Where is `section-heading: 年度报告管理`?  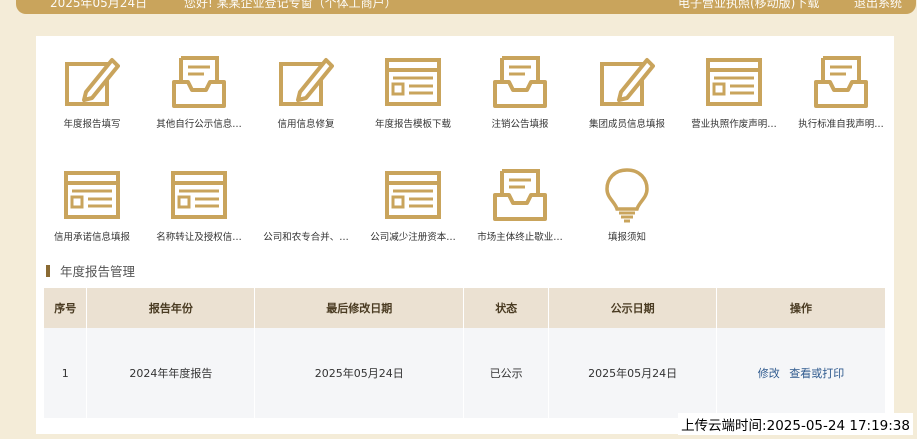
section-heading: 年度报告管理 is located at coordinates (90, 270).